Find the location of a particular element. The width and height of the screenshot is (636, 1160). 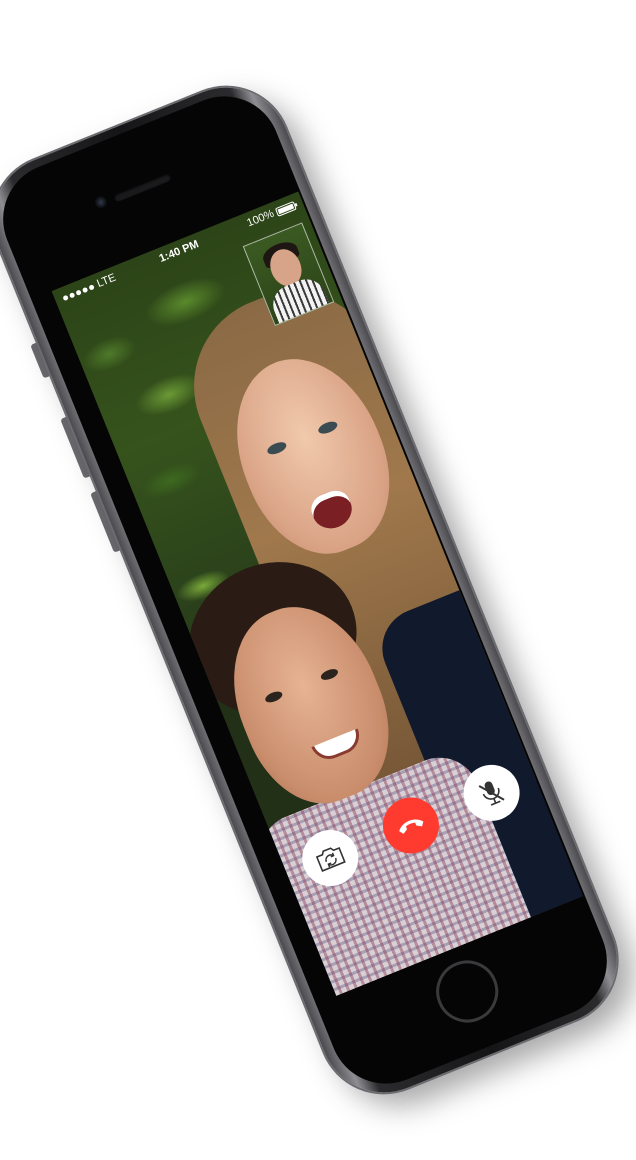

home-button is located at coordinates (467, 991).